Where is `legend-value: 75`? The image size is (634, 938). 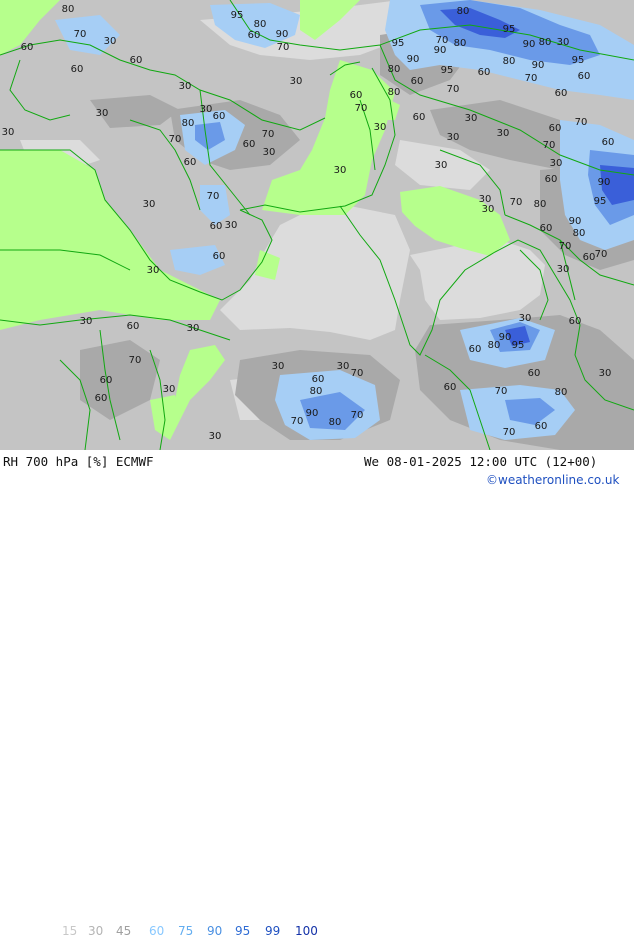 legend-value: 75 is located at coordinates (186, 931).